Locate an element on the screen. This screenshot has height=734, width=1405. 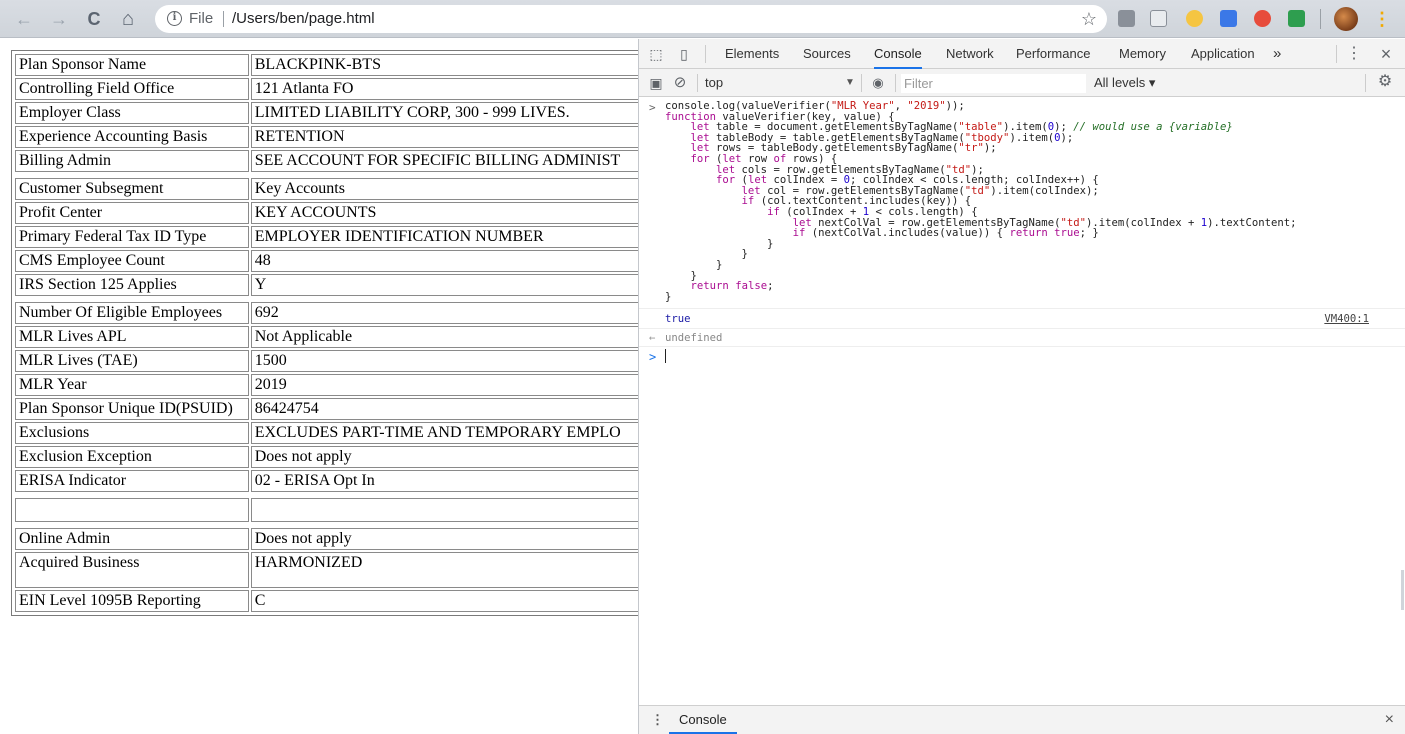
field-label: Acquired Business is located at coordinates (132, 570).